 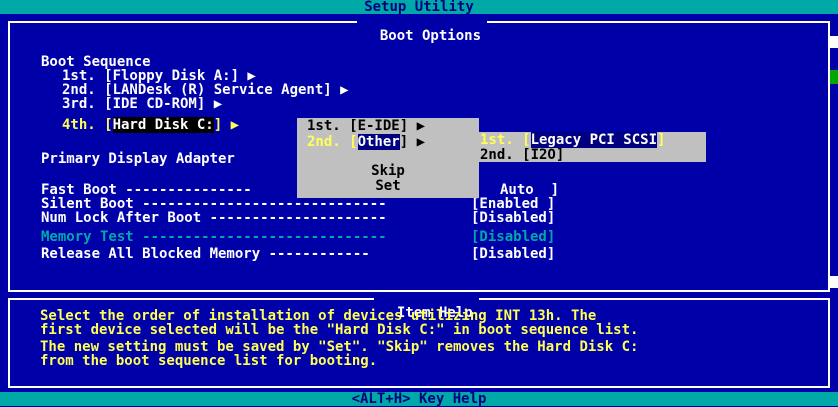 What do you see at coordinates (87, 125) in the screenshot?
I see `boot-item-4th-prefix: 4th. [` at bounding box center [87, 125].